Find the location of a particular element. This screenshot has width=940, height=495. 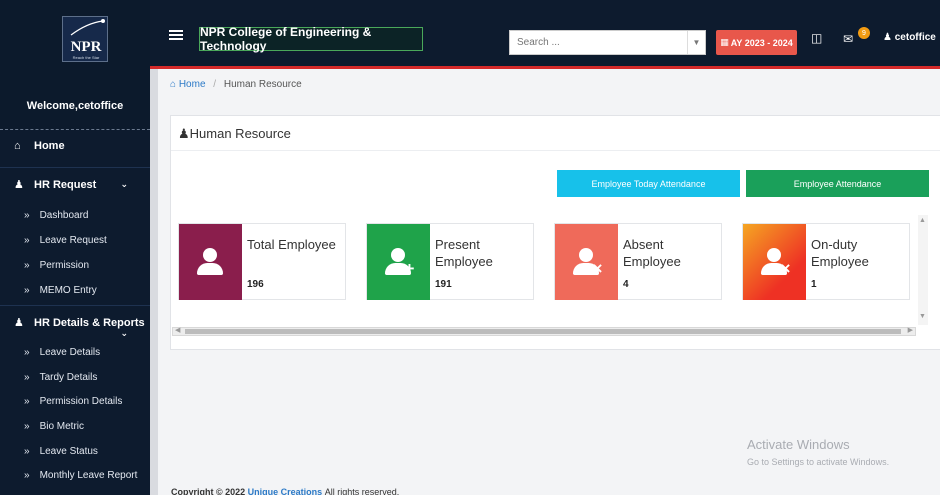

present-employee-card: + Present Employee 191 is located at coordinates (450, 261).